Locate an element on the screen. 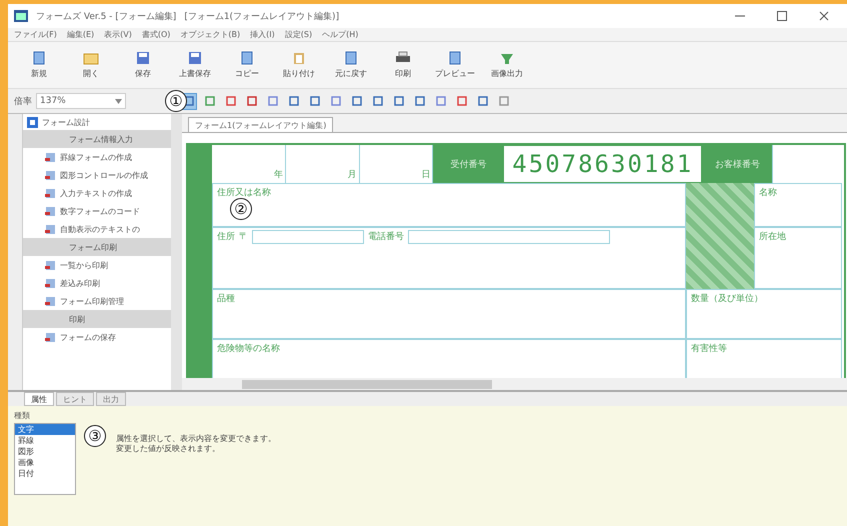  address-label: 住所 is located at coordinates (226, 236).